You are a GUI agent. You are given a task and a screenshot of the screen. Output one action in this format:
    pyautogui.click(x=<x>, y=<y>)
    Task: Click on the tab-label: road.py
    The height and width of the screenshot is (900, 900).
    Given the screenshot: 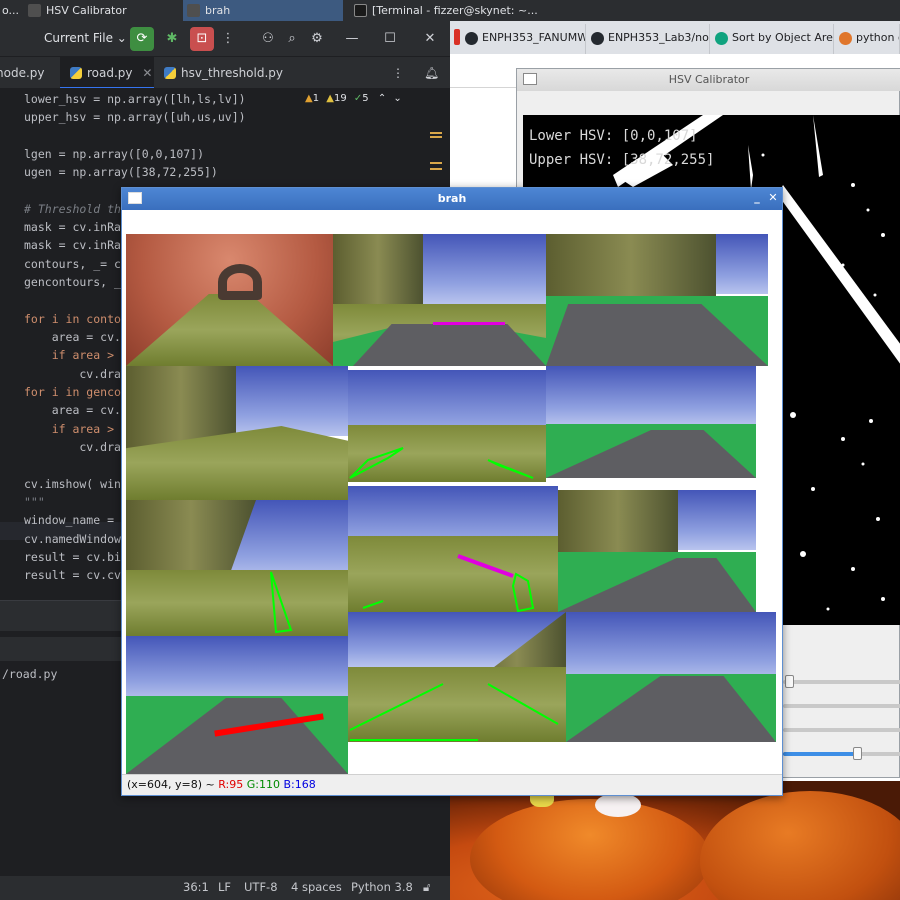 What is the action you would take?
    pyautogui.click(x=110, y=73)
    